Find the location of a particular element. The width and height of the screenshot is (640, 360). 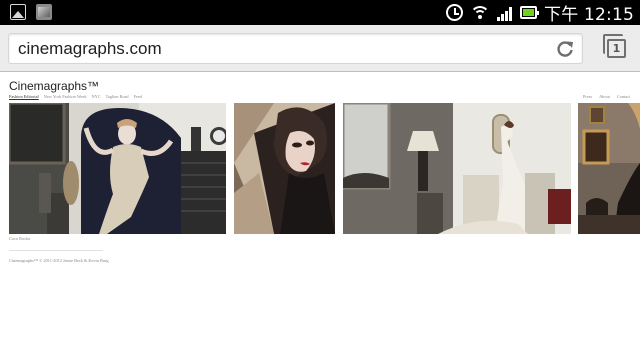

clock: 下午 12:15 is located at coordinates (589, 15).